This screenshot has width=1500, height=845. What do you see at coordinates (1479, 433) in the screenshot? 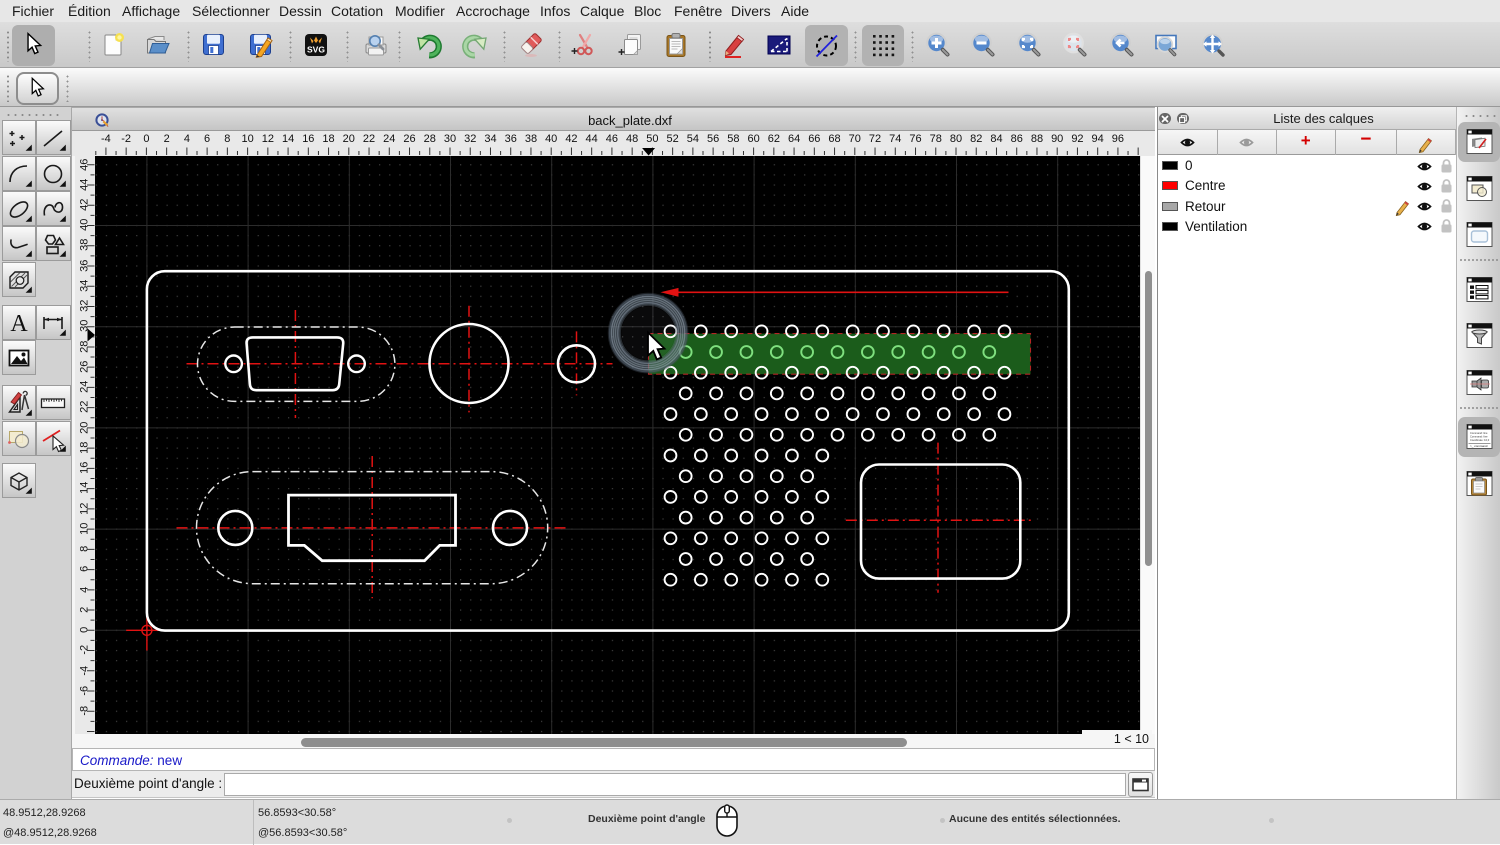
I see `svg-text: Command: line` at bounding box center [1479, 433].